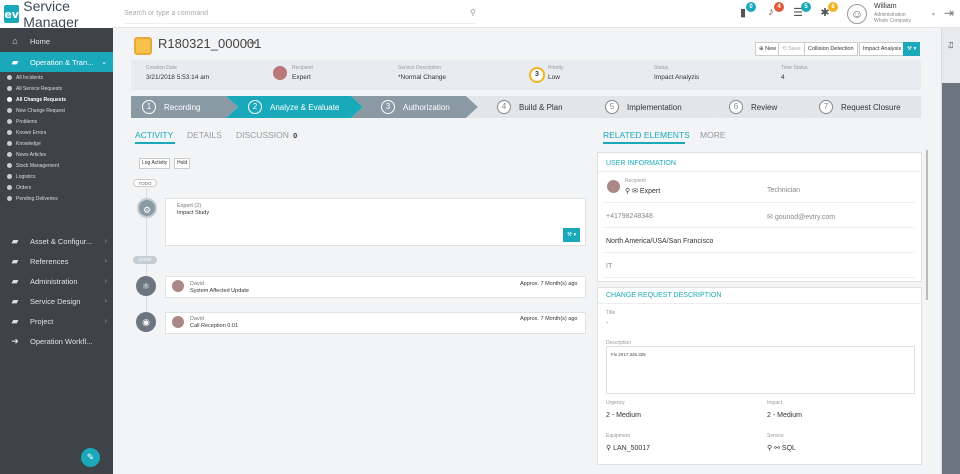 This screenshot has height=474, width=960. Describe the element at coordinates (56, 176) in the screenshot. I see `sub-item-logistics: Logistics` at that location.